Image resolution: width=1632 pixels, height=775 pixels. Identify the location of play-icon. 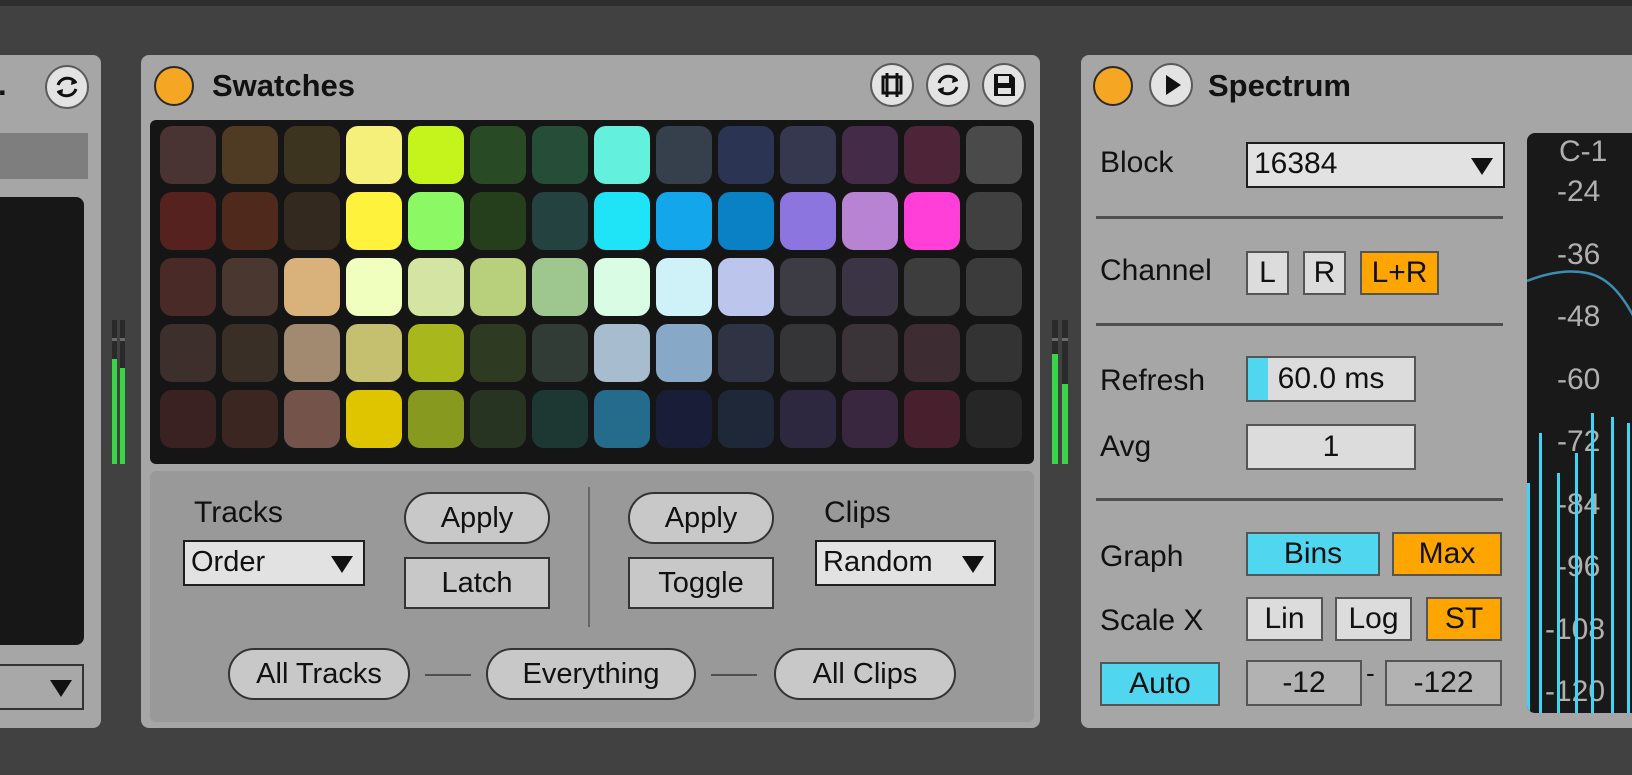
(1171, 85).